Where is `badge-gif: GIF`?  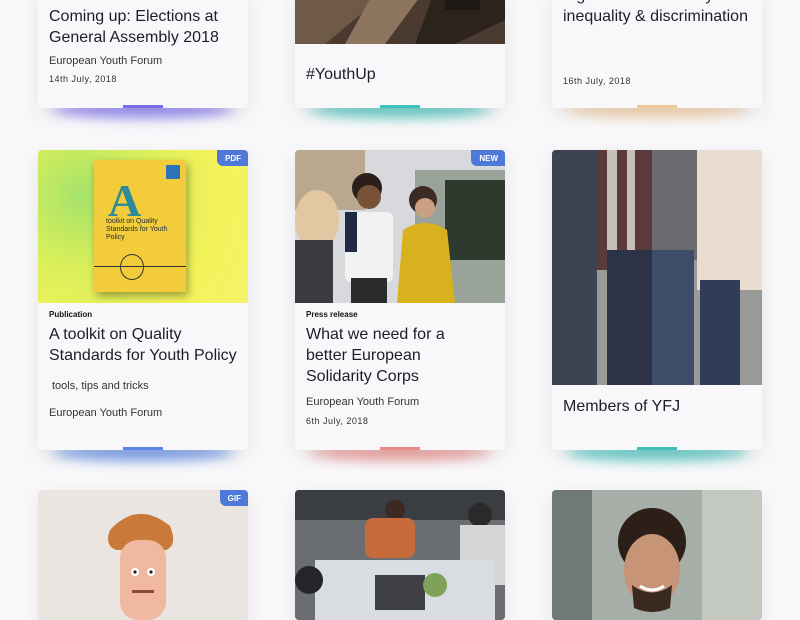
badge-gif: GIF is located at coordinates (233, 498).